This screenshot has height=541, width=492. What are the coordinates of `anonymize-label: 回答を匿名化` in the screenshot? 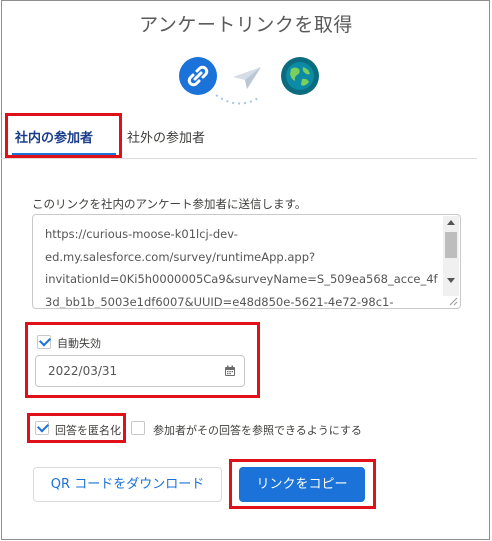 It's located at (88, 430).